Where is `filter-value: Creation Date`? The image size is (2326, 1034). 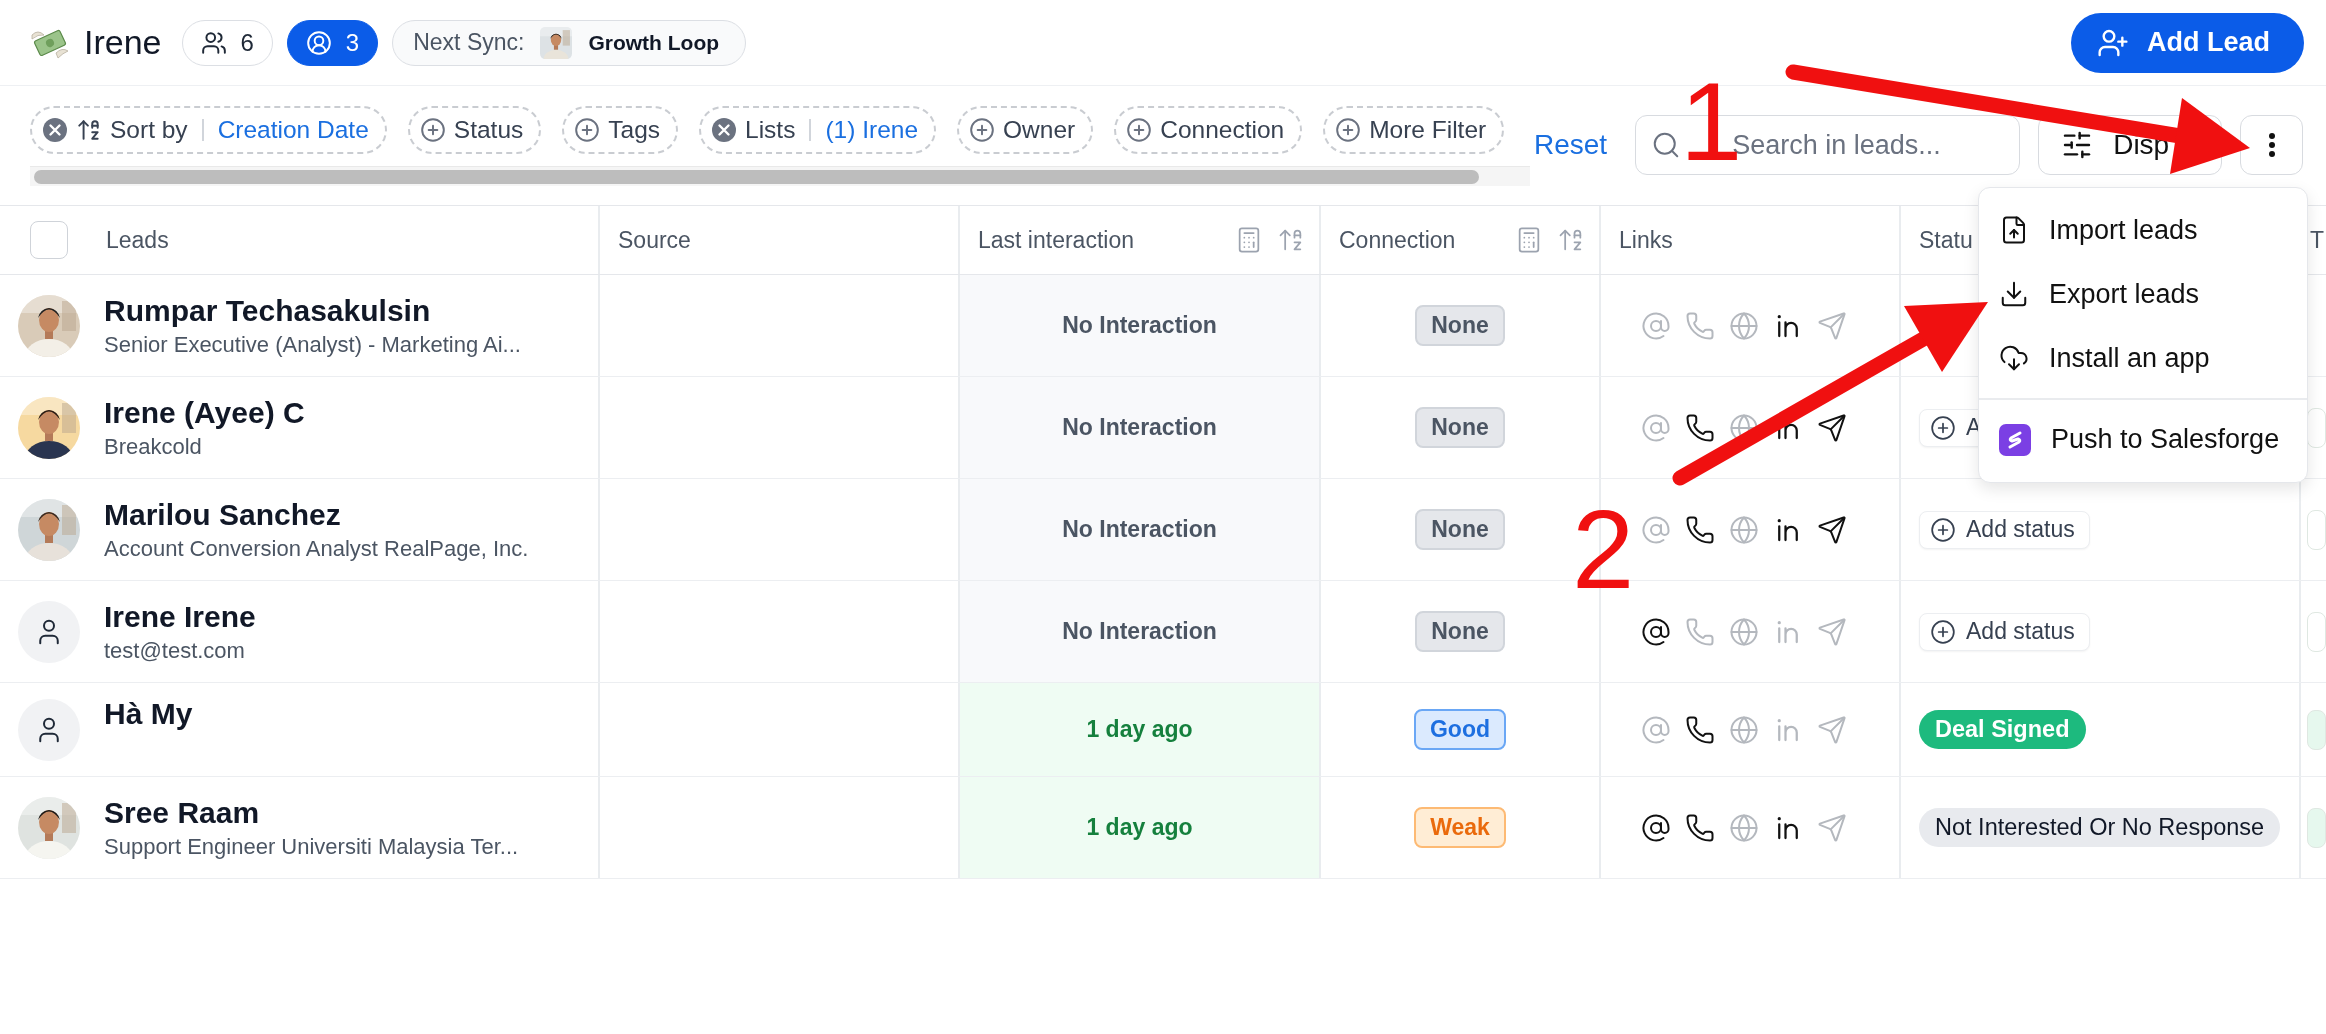
filter-value: Creation Date is located at coordinates (293, 130).